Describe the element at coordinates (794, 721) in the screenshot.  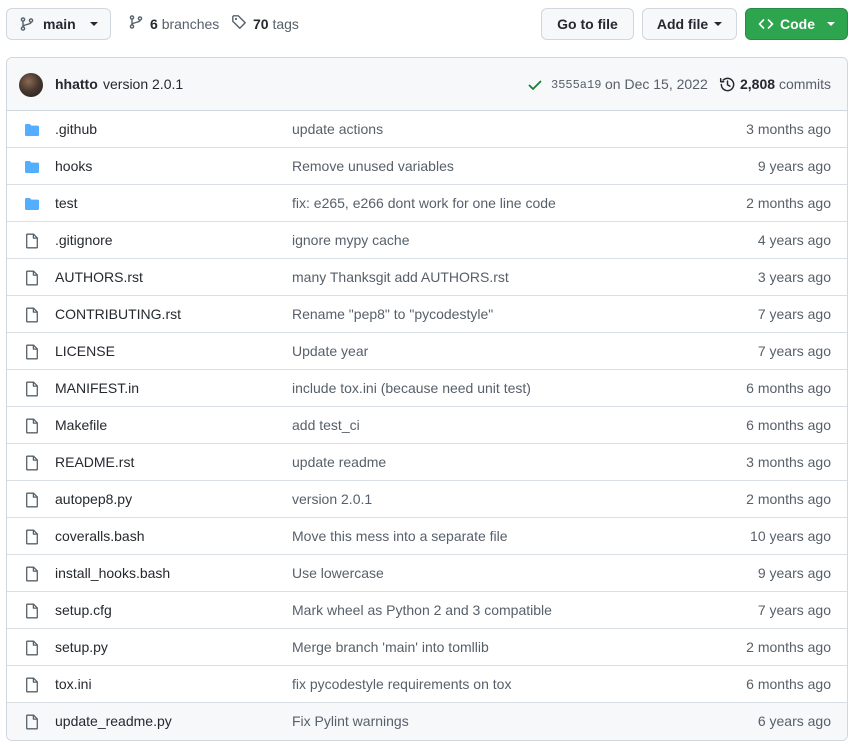
I see `commit-age: 6 years ago` at that location.